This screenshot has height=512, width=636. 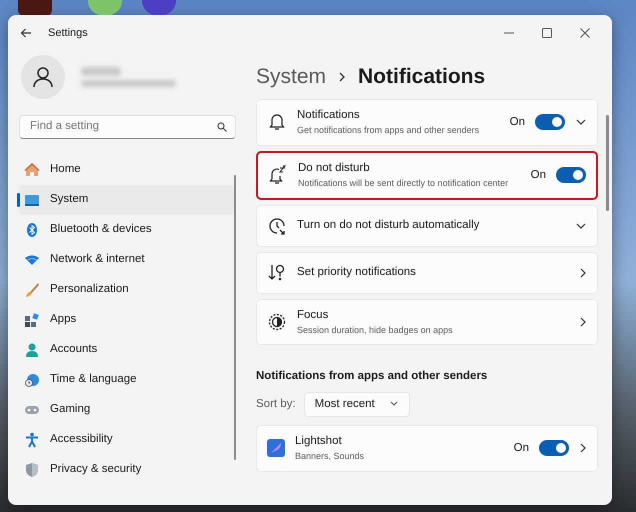 I want to click on section-heading: Notifications from apps and other senders, so click(x=372, y=376).